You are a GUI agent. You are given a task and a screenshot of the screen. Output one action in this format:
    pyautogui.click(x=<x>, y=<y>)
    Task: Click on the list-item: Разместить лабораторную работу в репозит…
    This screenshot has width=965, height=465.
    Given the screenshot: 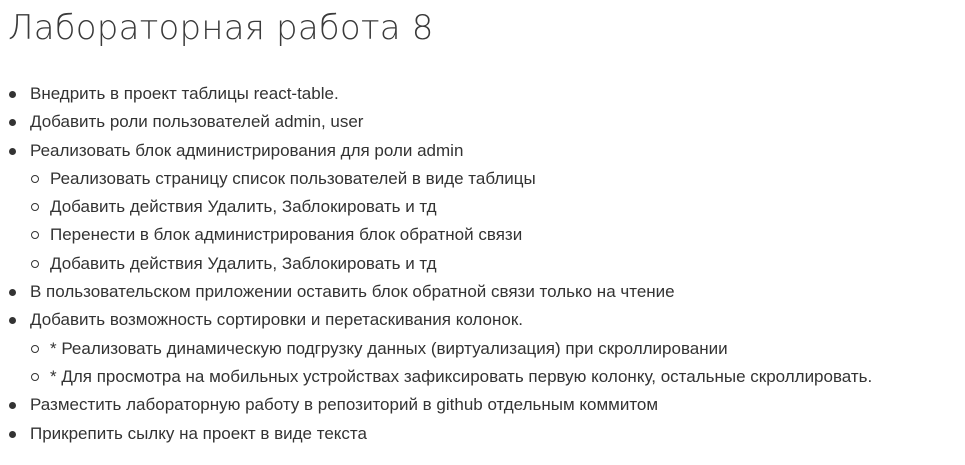 What is the action you would take?
    pyautogui.click(x=486, y=405)
    